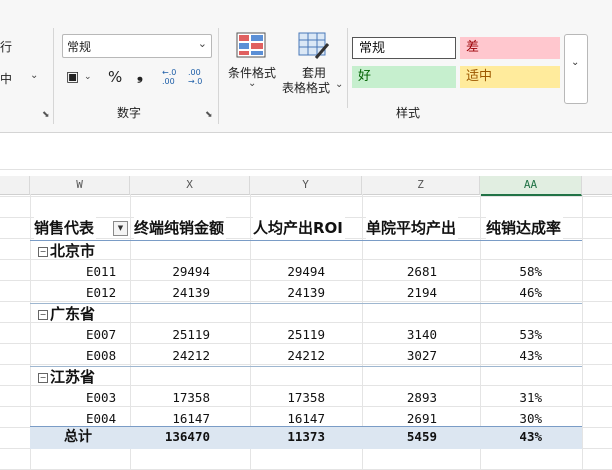  Describe the element at coordinates (392, 272) in the screenshot. I see `value-cell: 2681` at that location.